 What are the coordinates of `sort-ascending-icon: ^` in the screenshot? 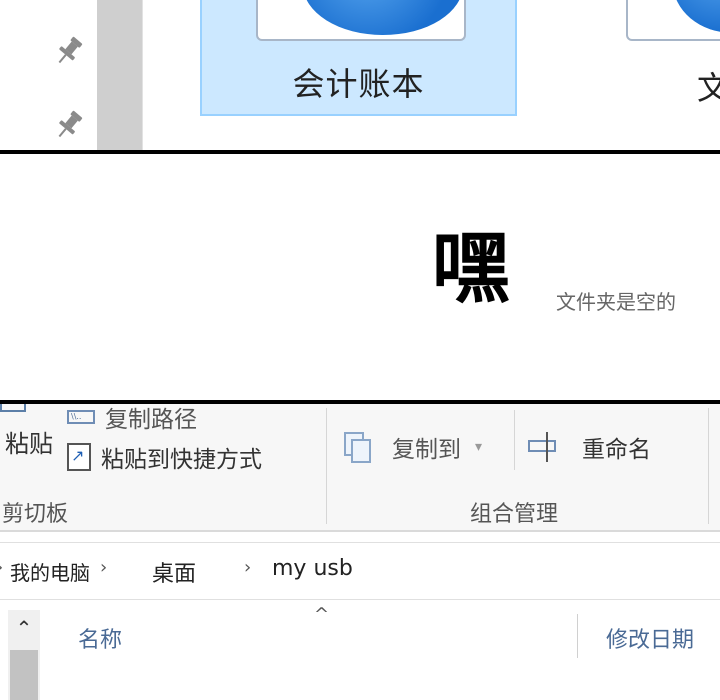 It's located at (322, 614).